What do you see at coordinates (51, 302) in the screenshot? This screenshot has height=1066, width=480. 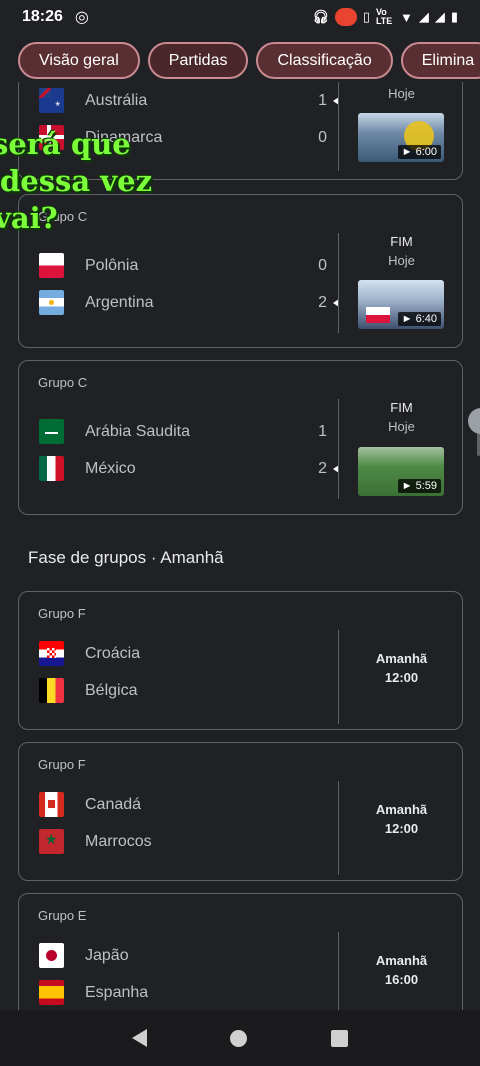 I see `argentina-flag-icon` at bounding box center [51, 302].